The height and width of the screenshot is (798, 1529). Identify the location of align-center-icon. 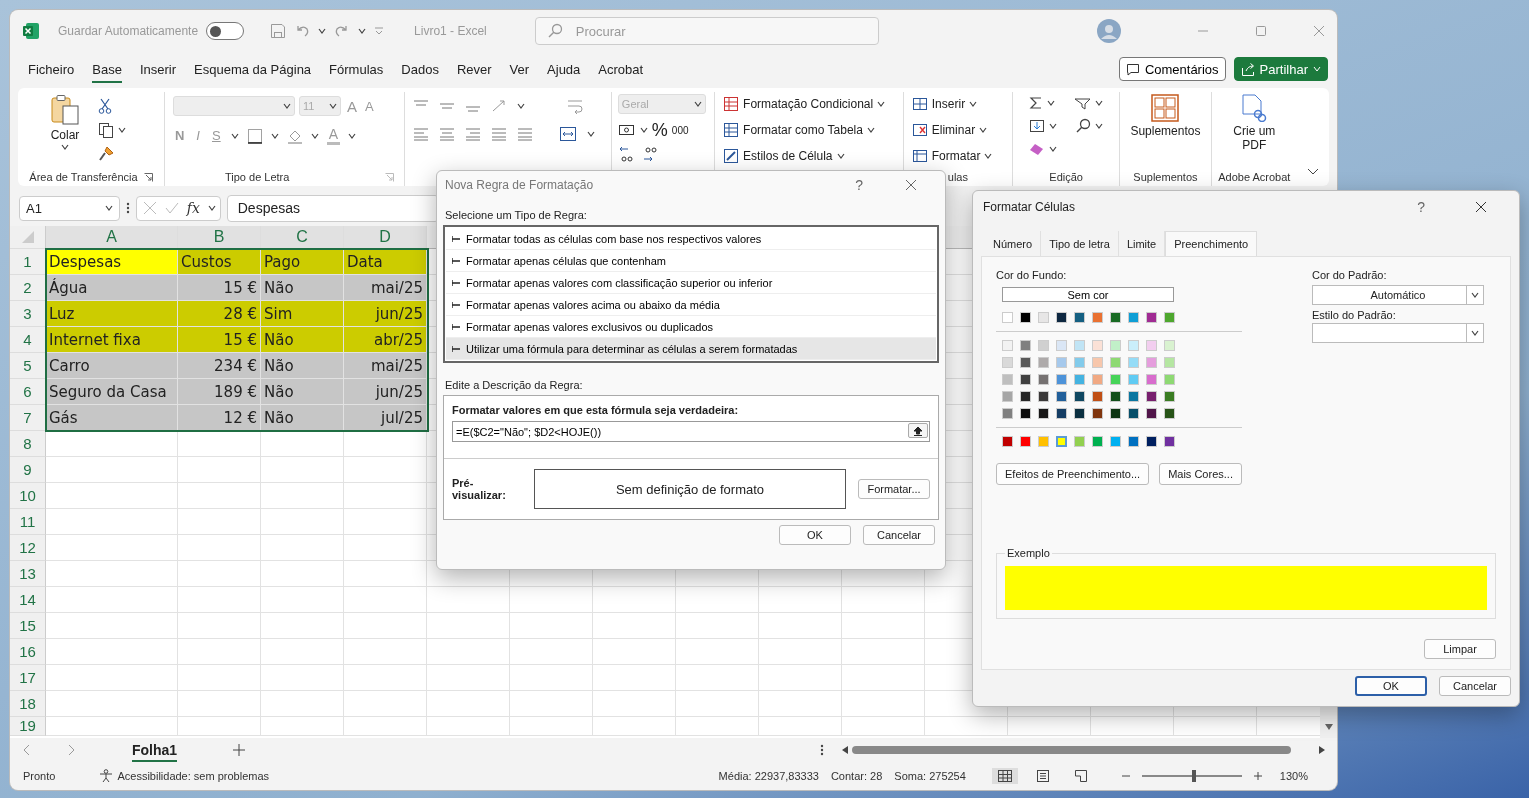
(447, 134).